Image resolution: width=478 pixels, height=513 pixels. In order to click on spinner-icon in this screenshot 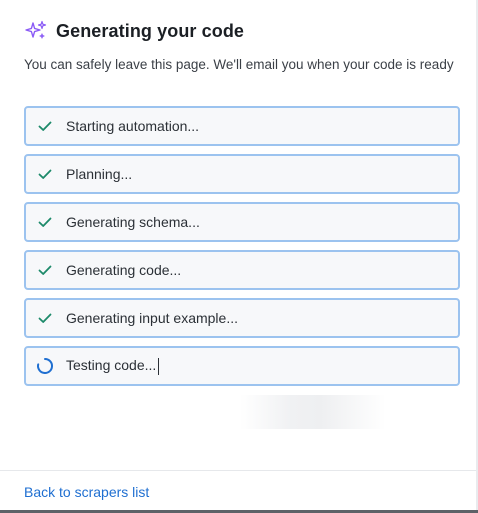, I will do `click(45, 366)`.